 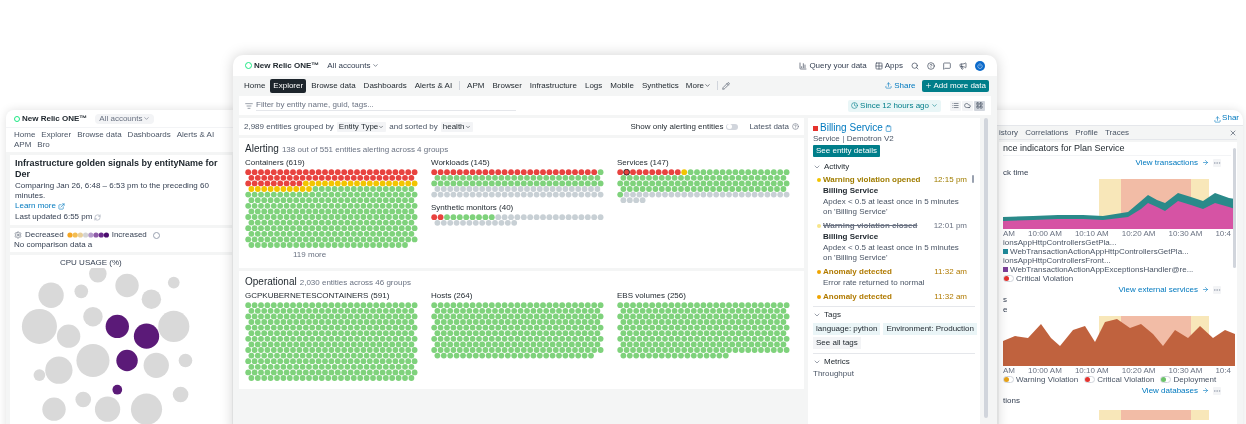 I want to click on list-view-button, so click(x=955, y=105).